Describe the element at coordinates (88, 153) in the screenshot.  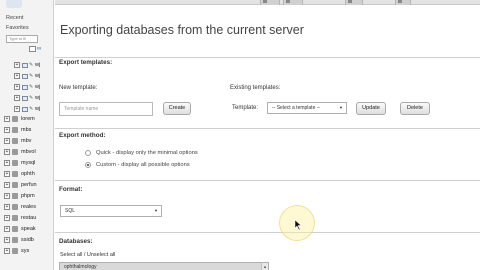
I see `quick-radio` at that location.